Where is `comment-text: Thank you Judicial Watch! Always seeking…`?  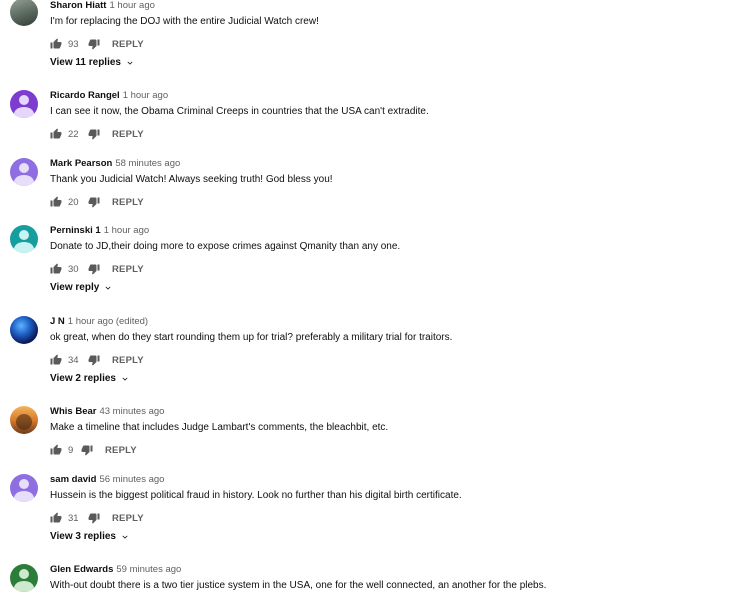 comment-text: Thank you Judicial Watch! Always seeking… is located at coordinates (191, 179).